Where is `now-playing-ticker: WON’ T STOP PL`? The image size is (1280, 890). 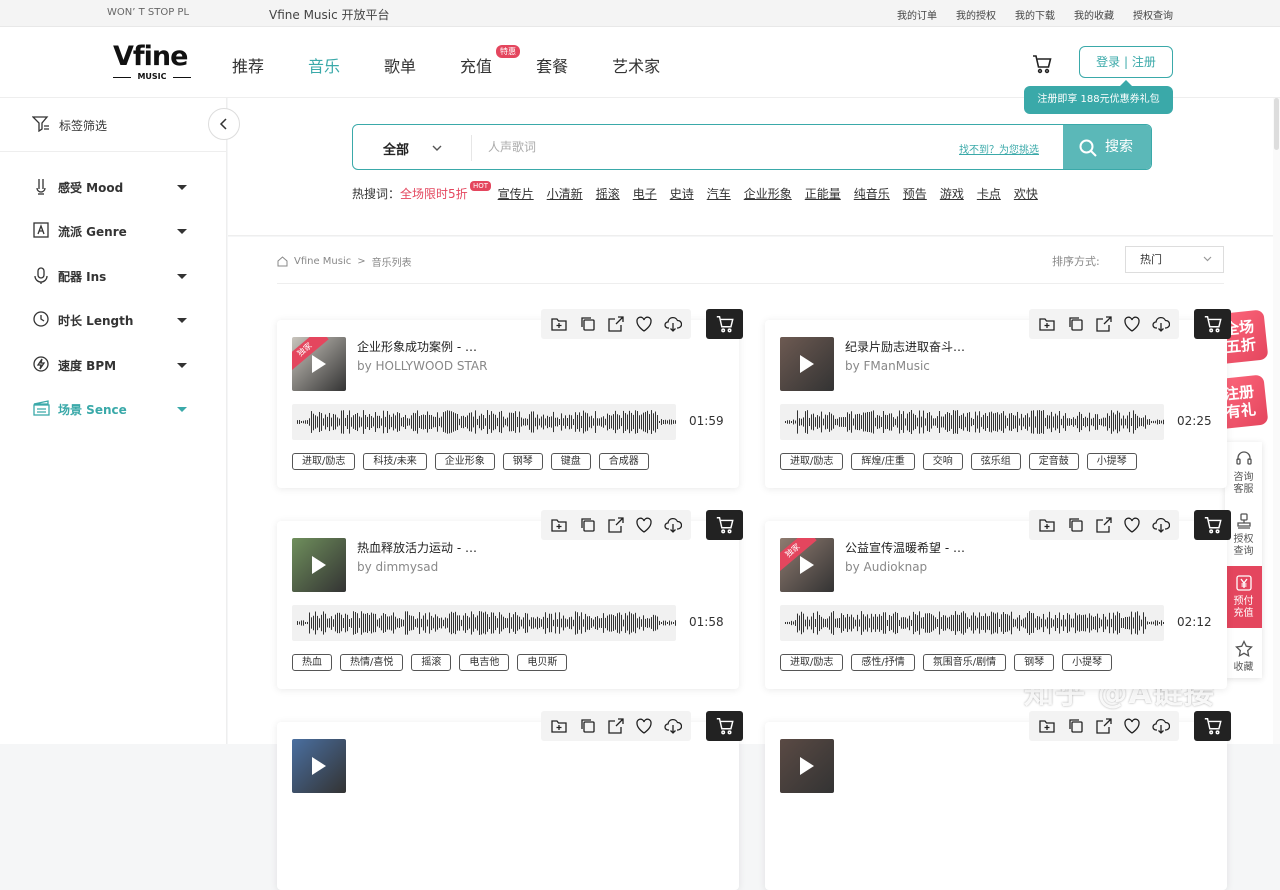
now-playing-ticker: WON’ T STOP PL is located at coordinates (148, 12).